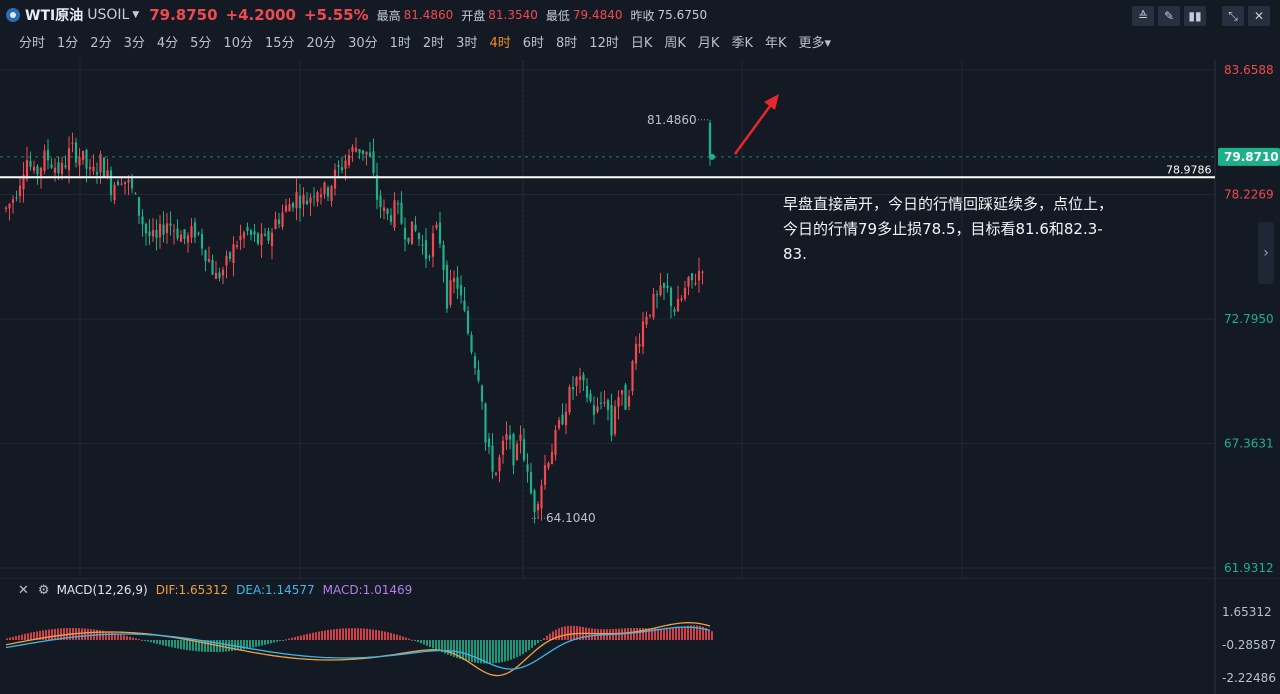 This screenshot has width=1280, height=694. I want to click on indicator-icon: ≙, so click(1143, 16).